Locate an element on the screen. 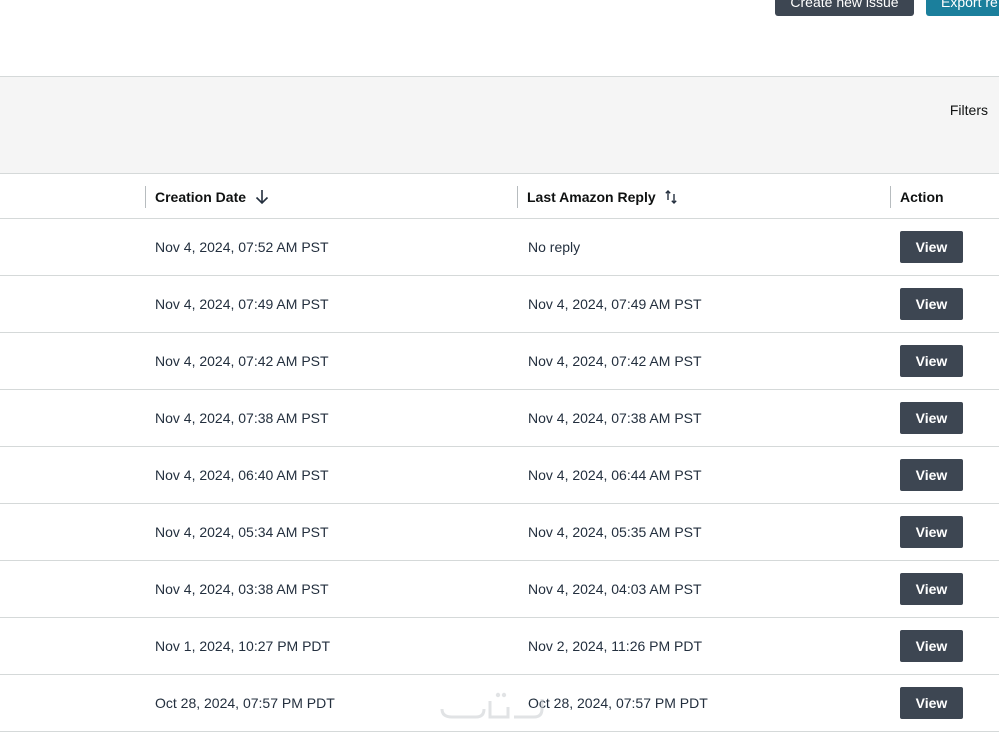 Image resolution: width=999 pixels, height=735 pixels. creation-date-cell: Nov 4, 2024, 07:52 AM PST is located at coordinates (242, 247).